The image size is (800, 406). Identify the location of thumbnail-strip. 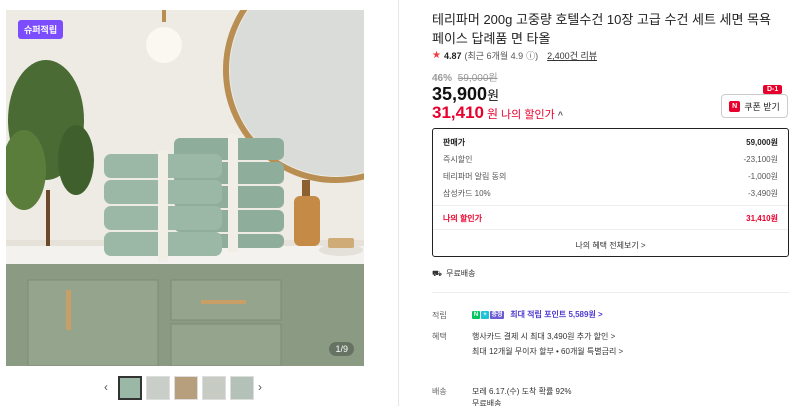
(186, 388).